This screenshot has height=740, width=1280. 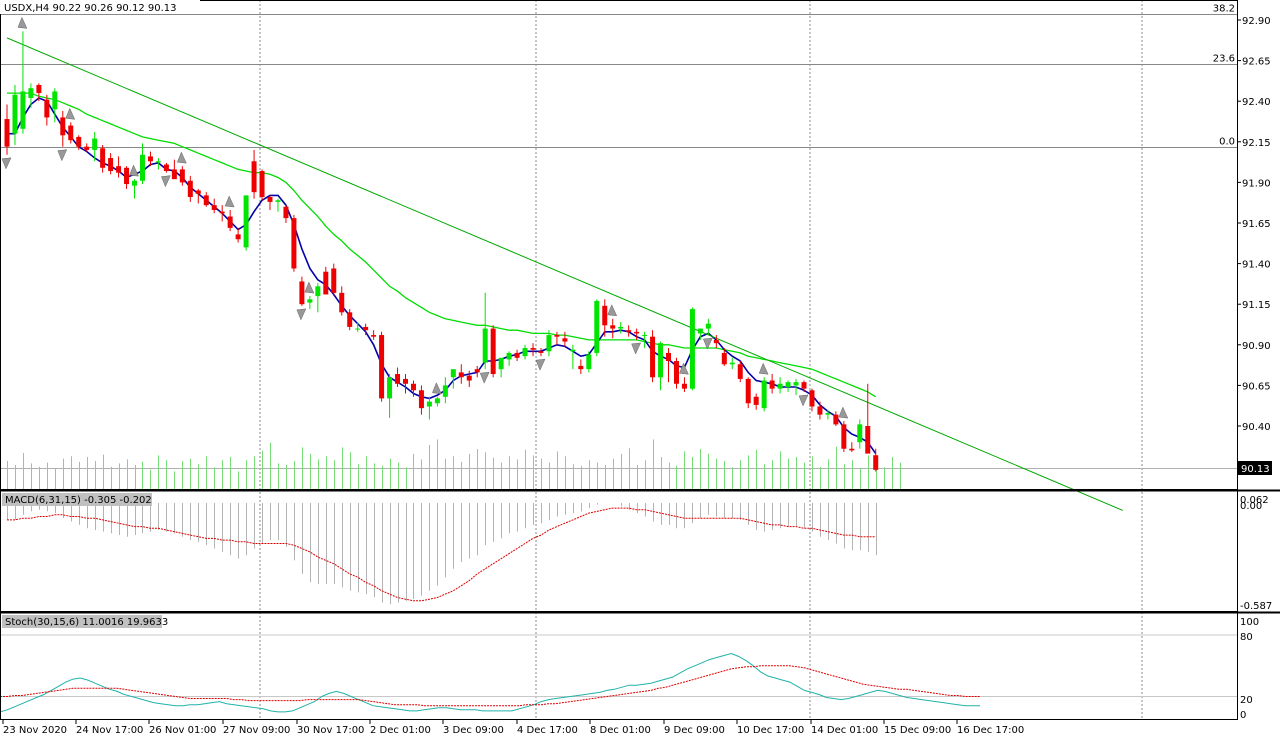 What do you see at coordinates (1251, 506) in the screenshot?
I see `macd-tick-label: 0.00` at bounding box center [1251, 506].